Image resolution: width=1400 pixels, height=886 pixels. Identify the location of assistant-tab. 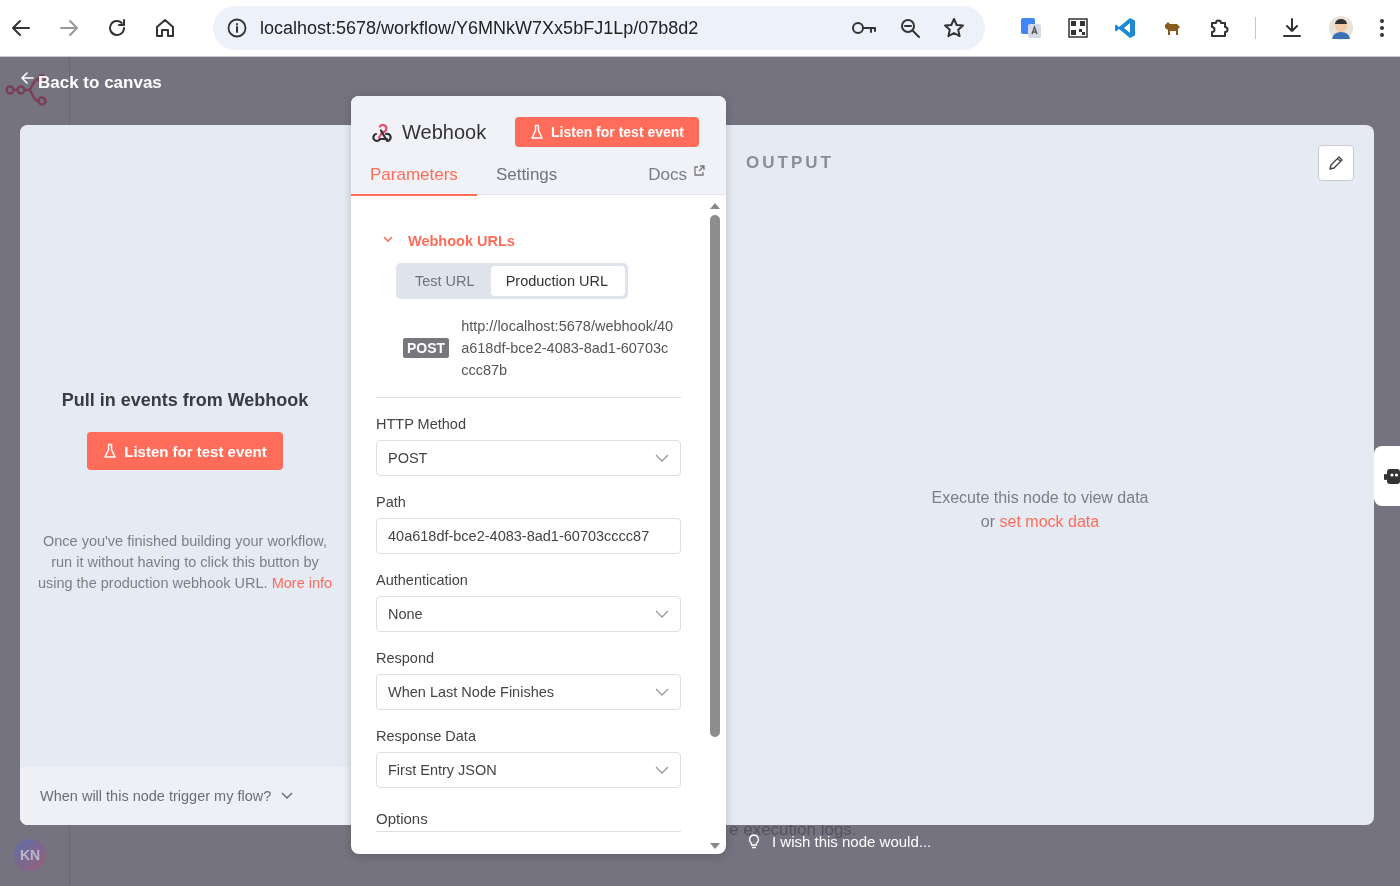
(1387, 476).